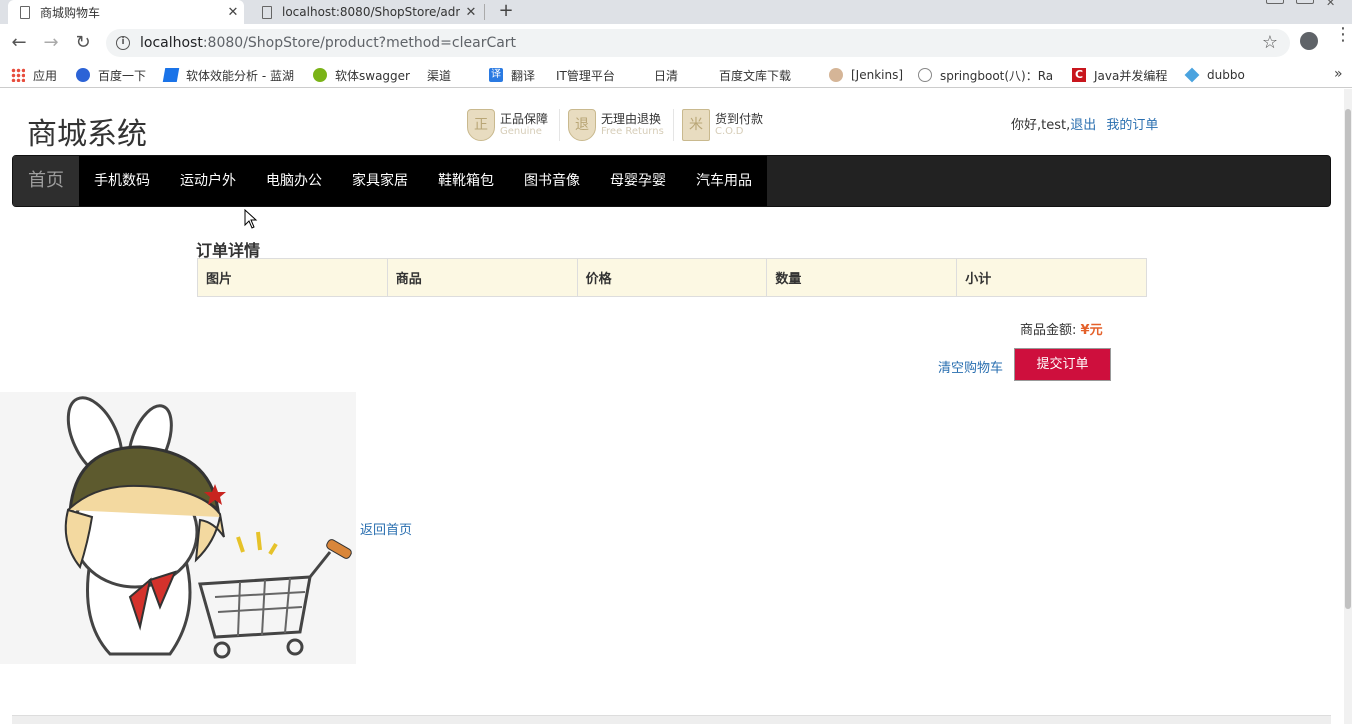 This screenshot has height=724, width=1352. I want to click on tab-shop-cart: 商城购物车 ✕, so click(126, 12).